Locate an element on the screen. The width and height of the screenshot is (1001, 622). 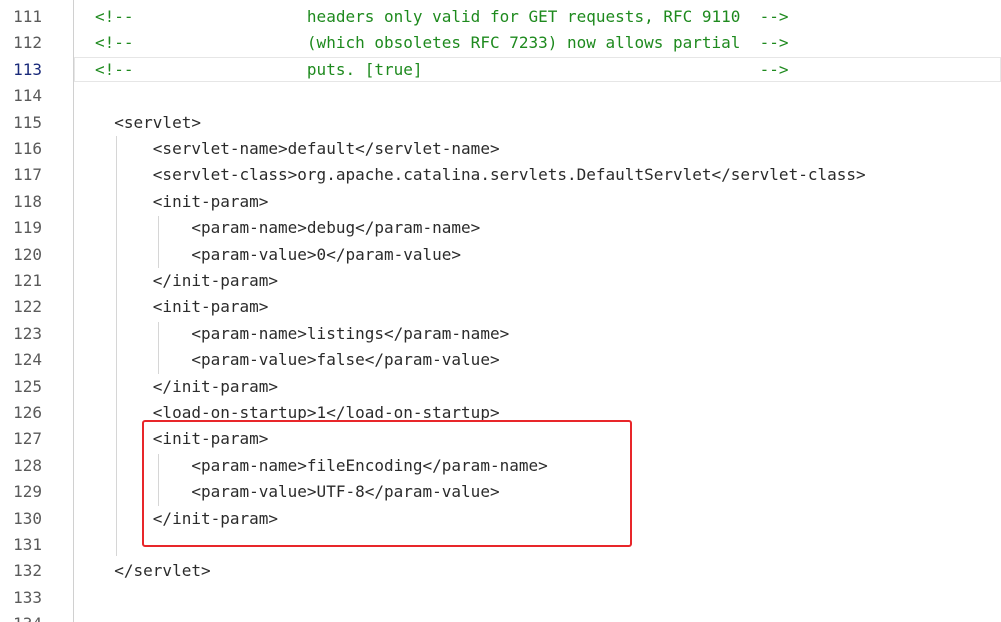
line-number: 134 is located at coordinates (21, 616).